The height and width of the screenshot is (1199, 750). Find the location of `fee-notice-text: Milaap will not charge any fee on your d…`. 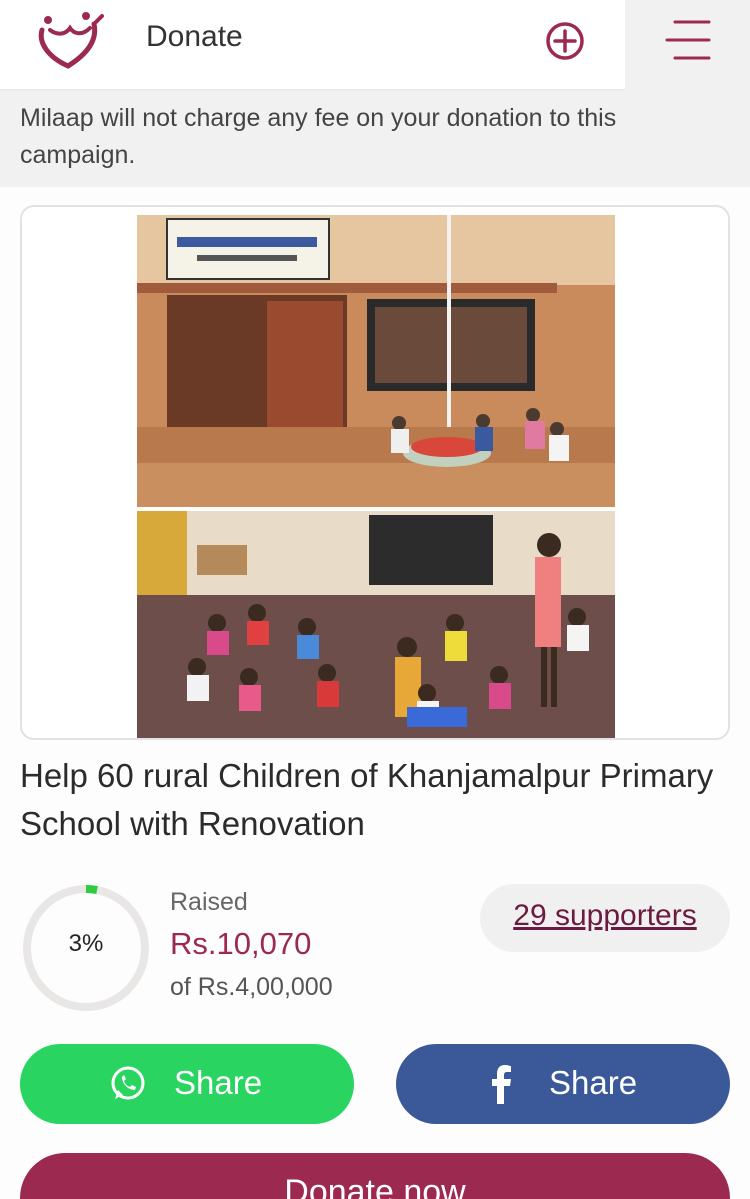

fee-notice-text: Milaap will not charge any fee on your d… is located at coordinates (318, 136).